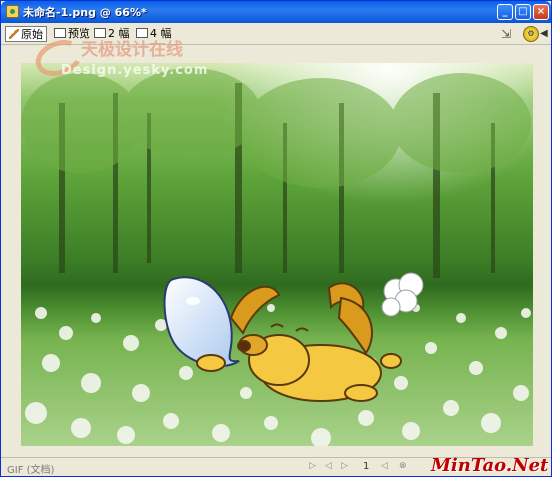  What do you see at coordinates (523, 12) in the screenshot?
I see `maximize-button: □` at bounding box center [523, 12].